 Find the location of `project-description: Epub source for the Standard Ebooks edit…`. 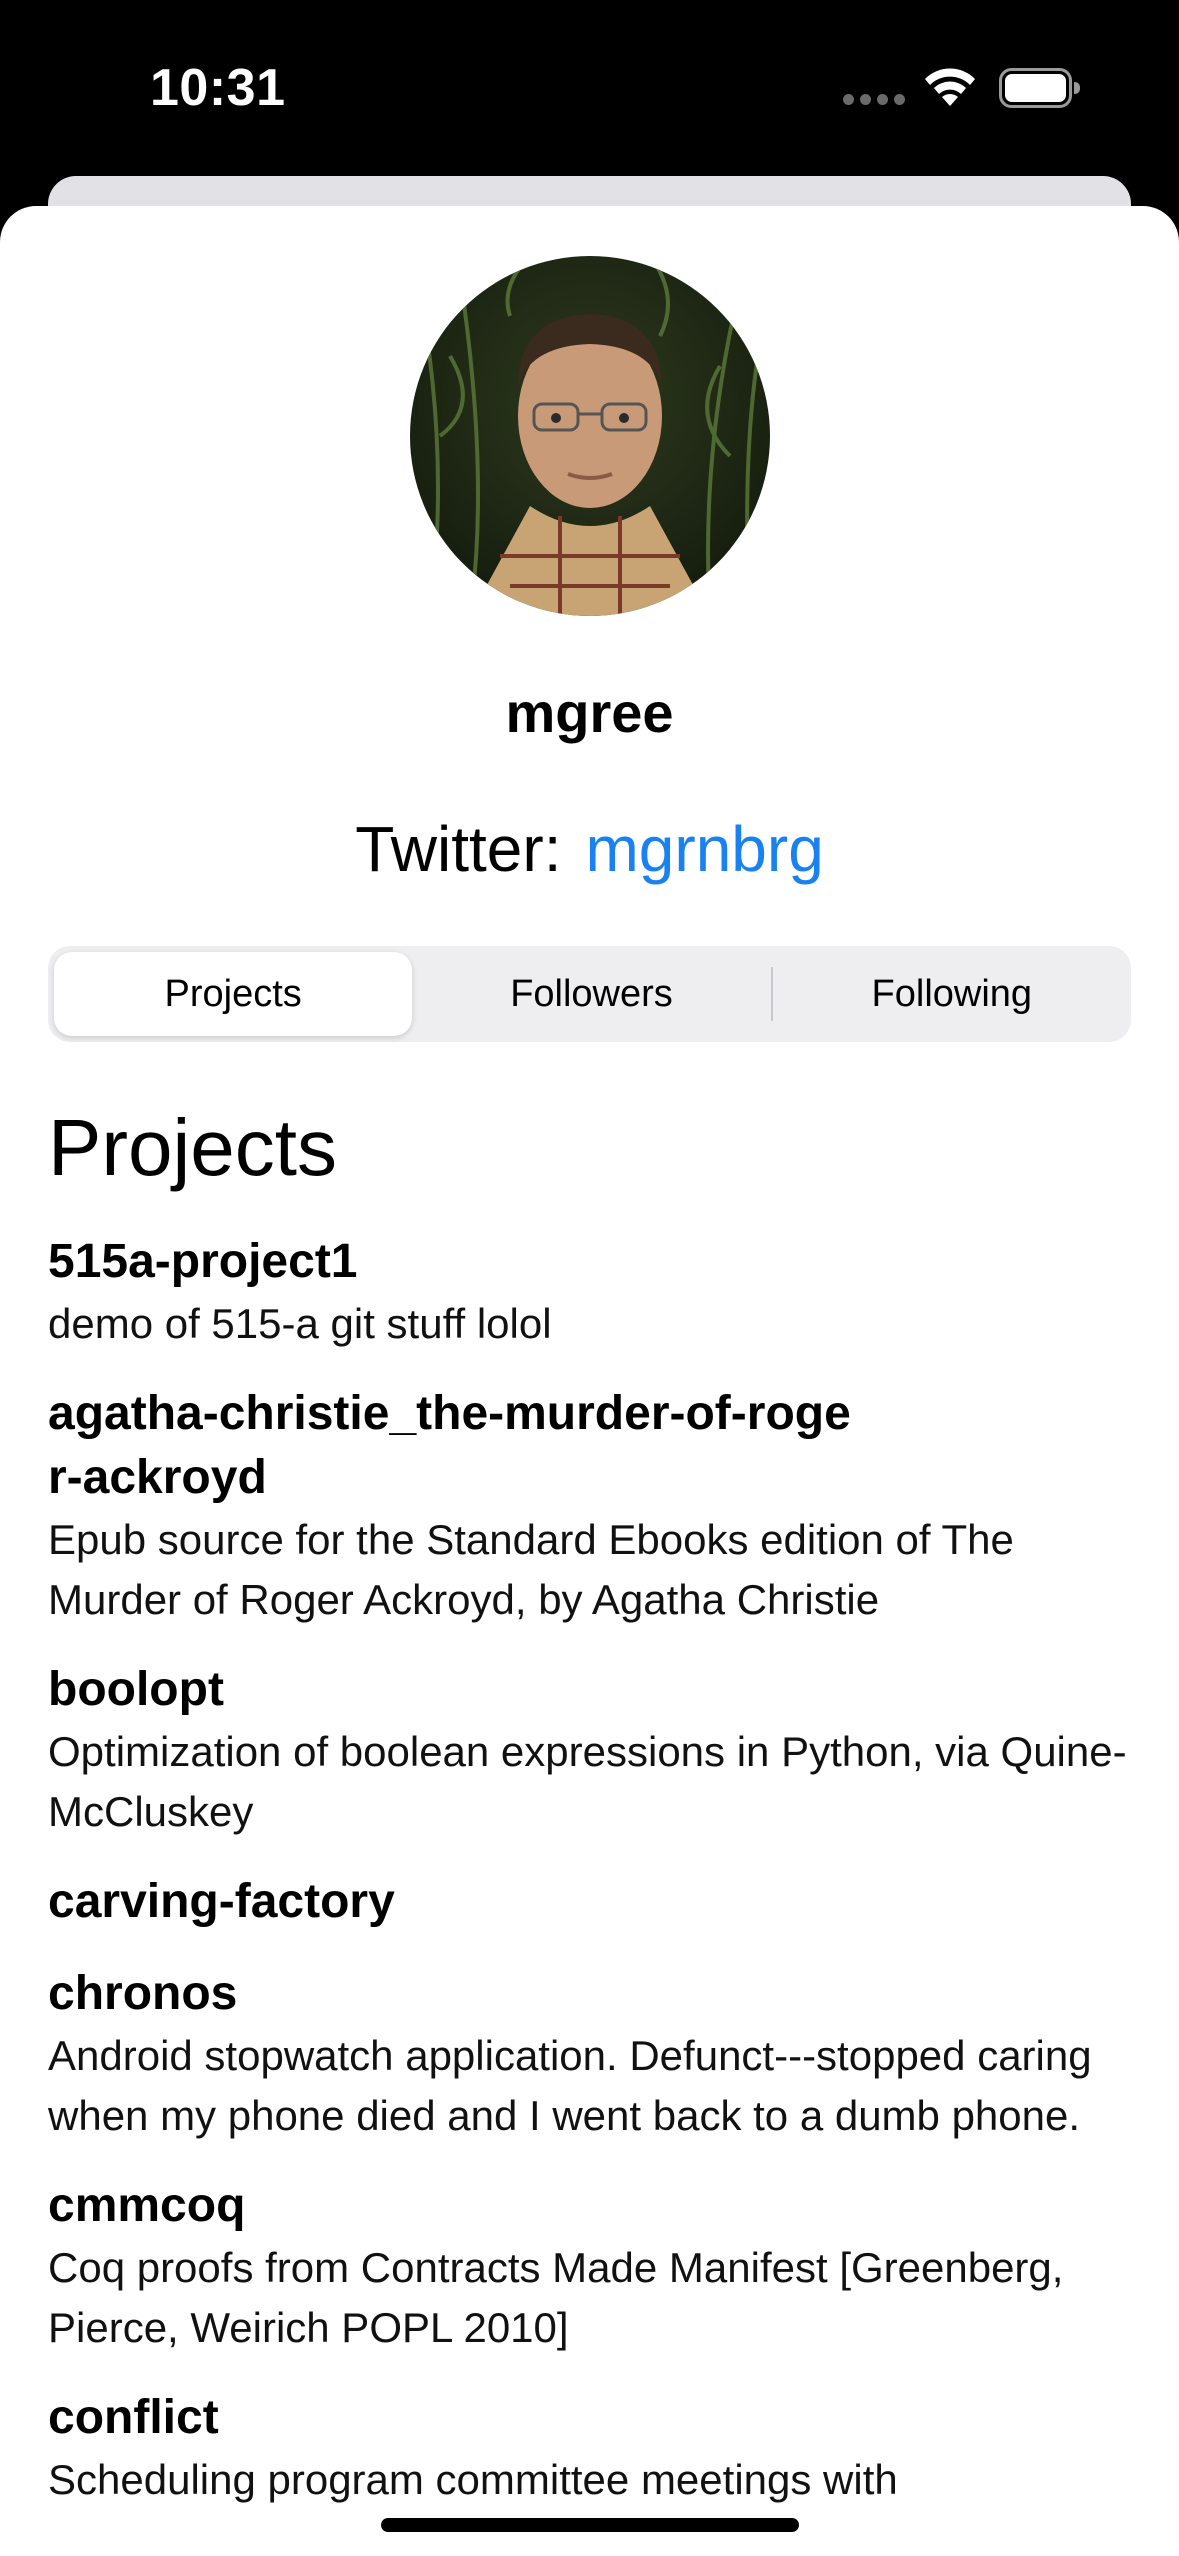

project-description: Epub source for the Standard Ebooks edit… is located at coordinates (531, 1569).